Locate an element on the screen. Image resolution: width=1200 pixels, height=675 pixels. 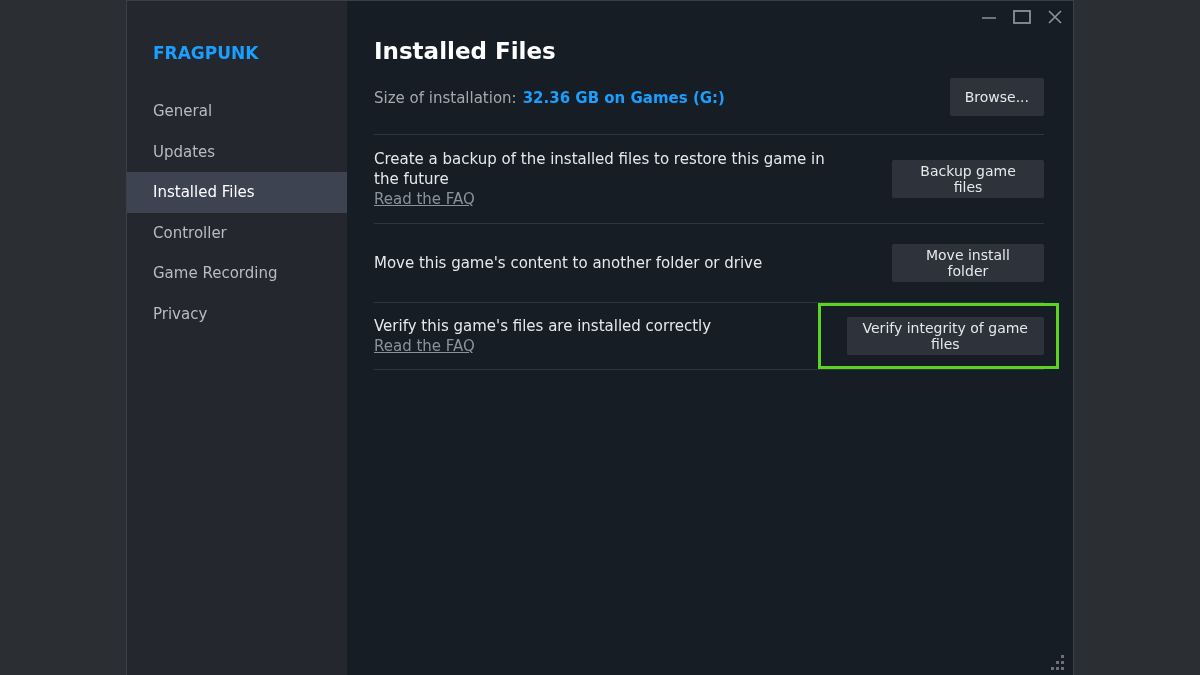
maximize-icon is located at coordinates (1022, 17).